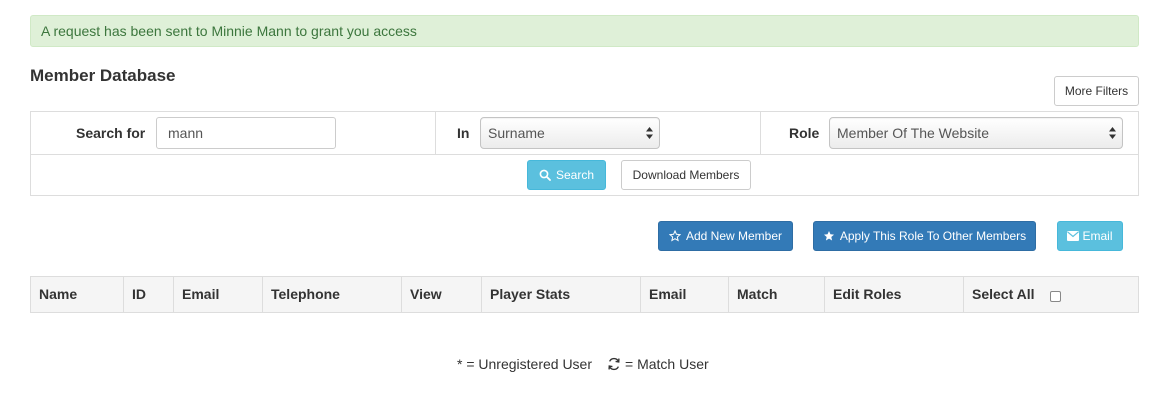 This screenshot has width=1169, height=396. I want to click on apply-role-label: Apply This Role To Other Members, so click(933, 236).